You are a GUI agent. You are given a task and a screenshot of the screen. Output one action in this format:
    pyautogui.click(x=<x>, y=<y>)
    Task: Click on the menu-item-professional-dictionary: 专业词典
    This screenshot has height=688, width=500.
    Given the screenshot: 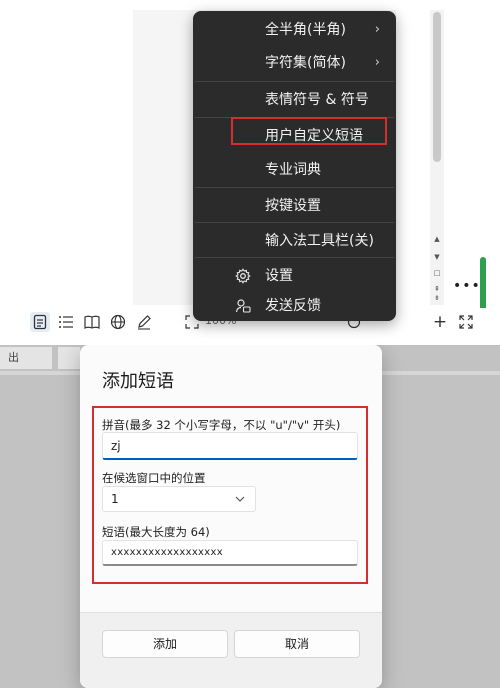 What is the action you would take?
    pyautogui.click(x=294, y=170)
    